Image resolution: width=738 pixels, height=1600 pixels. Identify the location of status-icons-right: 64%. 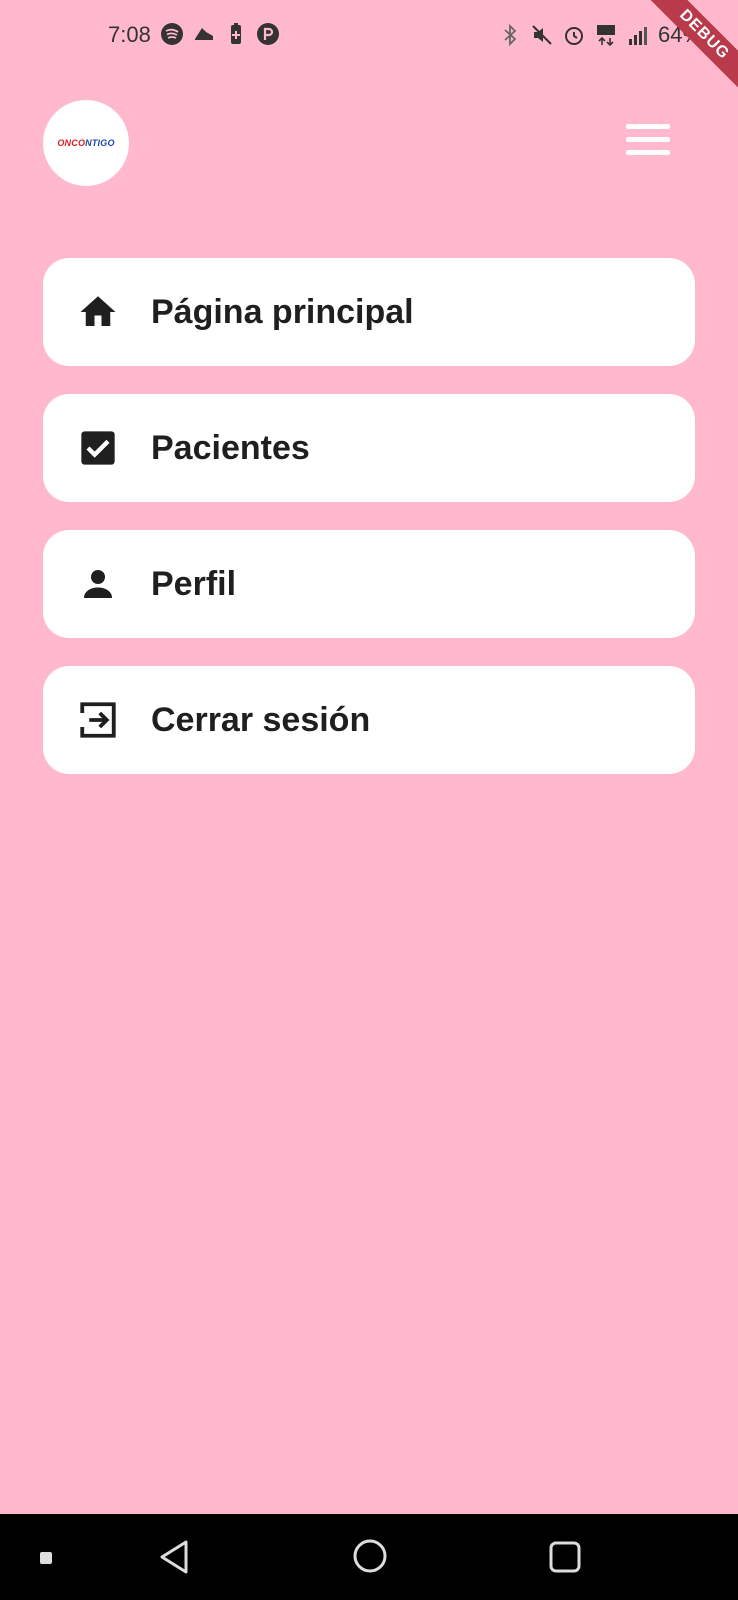
(600, 35).